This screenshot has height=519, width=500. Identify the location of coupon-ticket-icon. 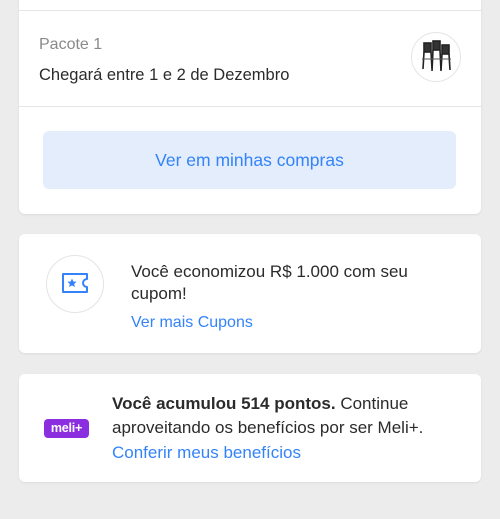
(75, 283).